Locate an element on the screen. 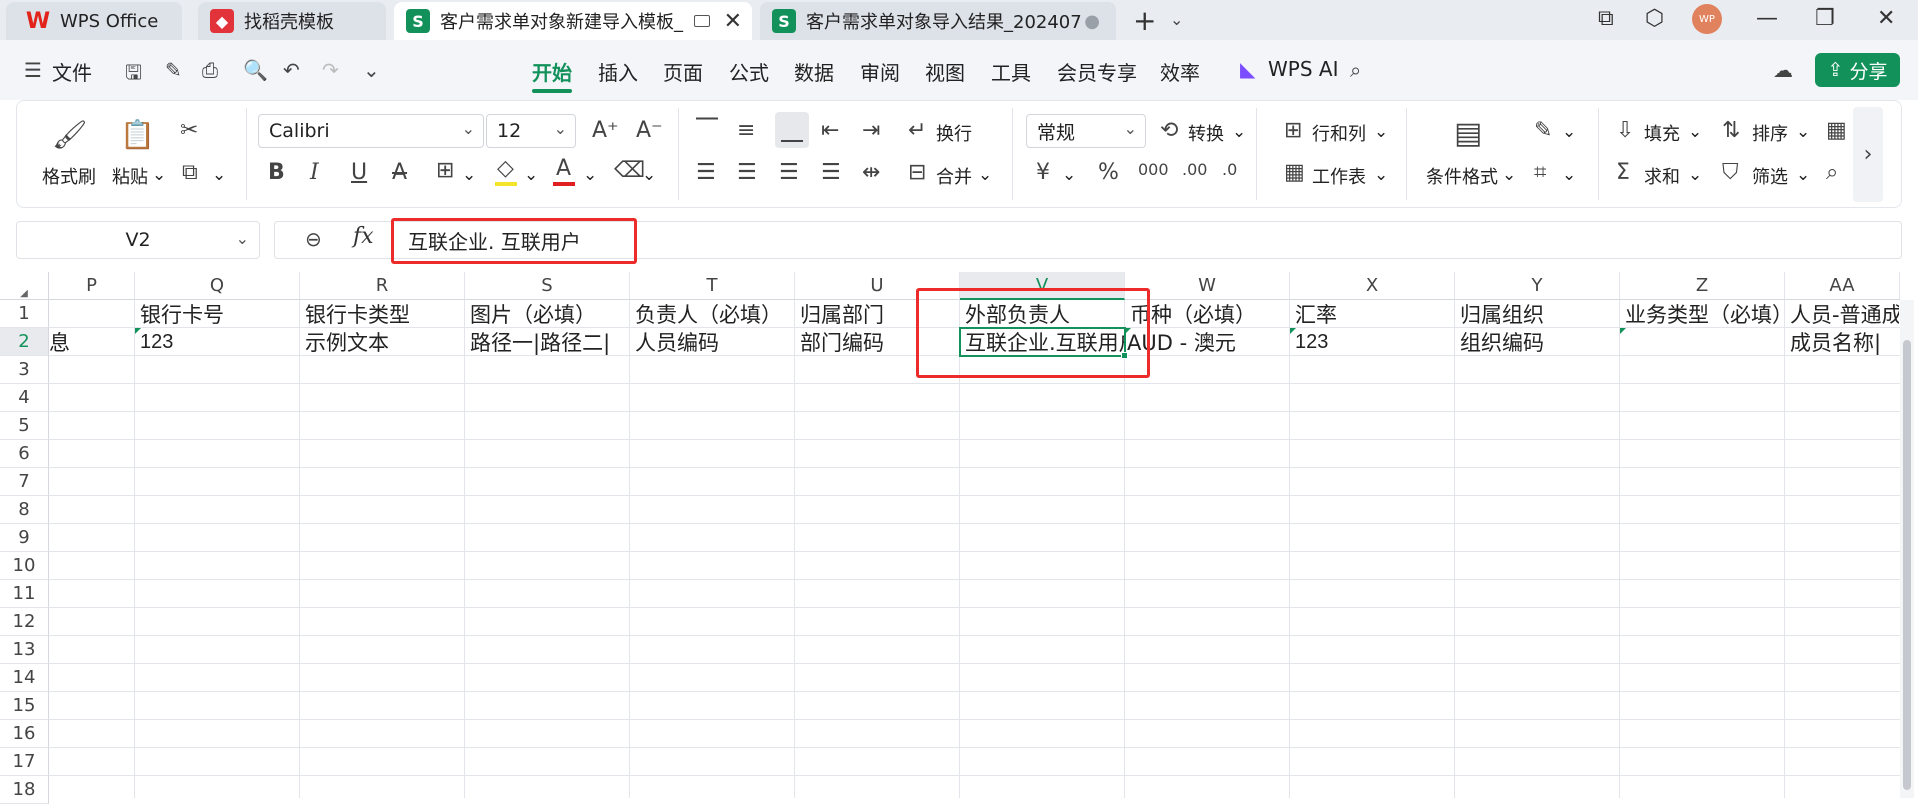 The width and height of the screenshot is (1918, 804). close-window-icon: ✕ is located at coordinates (1886, 18).